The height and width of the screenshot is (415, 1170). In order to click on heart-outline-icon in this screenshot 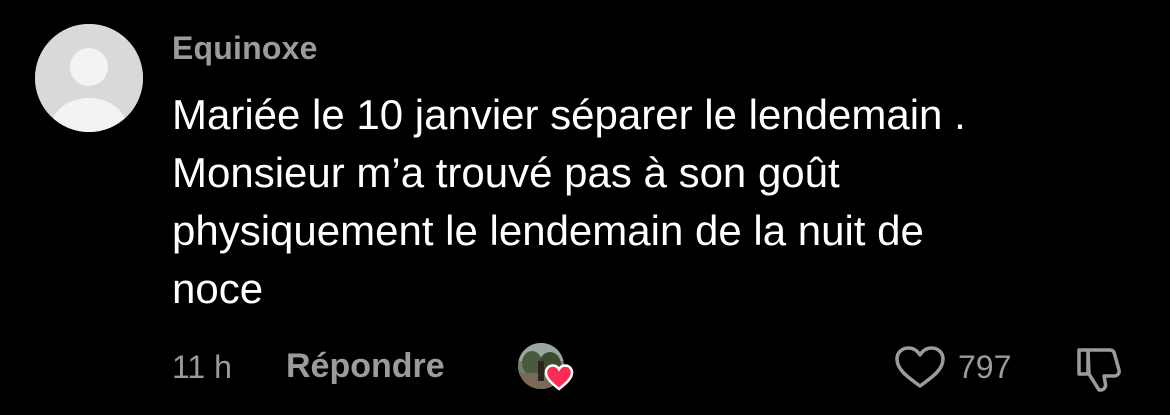, I will do `click(920, 367)`.